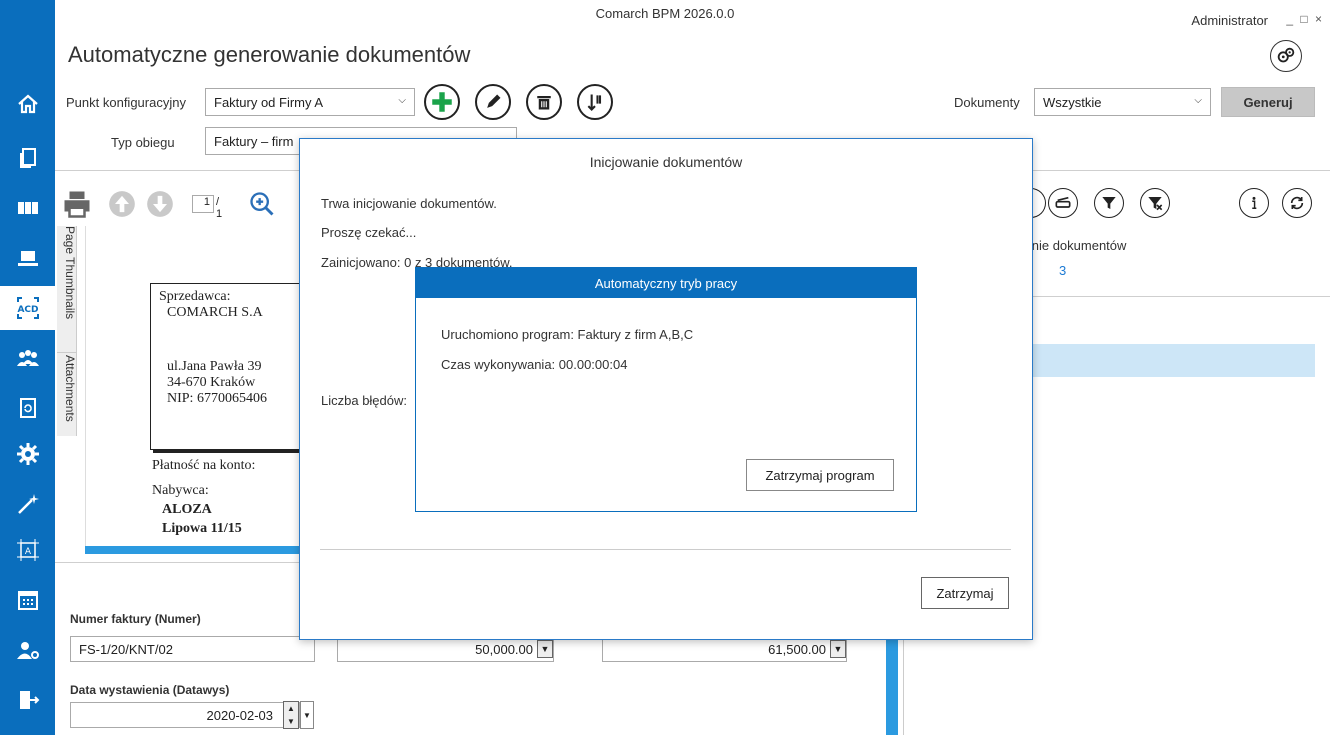  What do you see at coordinates (1072, 102) in the screenshot?
I see `documents-value: Wszystkie` at bounding box center [1072, 102].